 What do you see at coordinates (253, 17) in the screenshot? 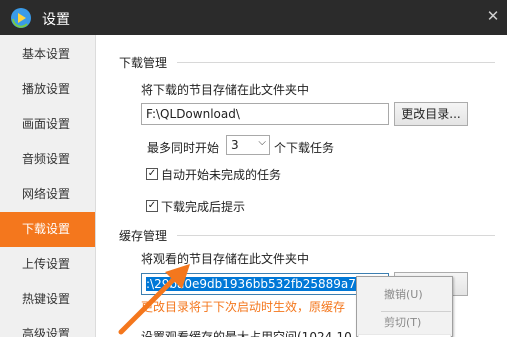
I see `title-bar: 设置 ✕` at bounding box center [253, 17].